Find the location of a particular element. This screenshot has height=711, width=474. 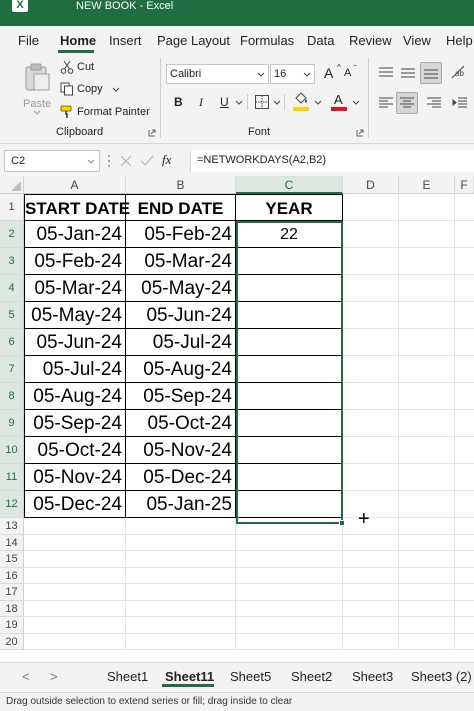

align-middle-icon is located at coordinates (408, 73).